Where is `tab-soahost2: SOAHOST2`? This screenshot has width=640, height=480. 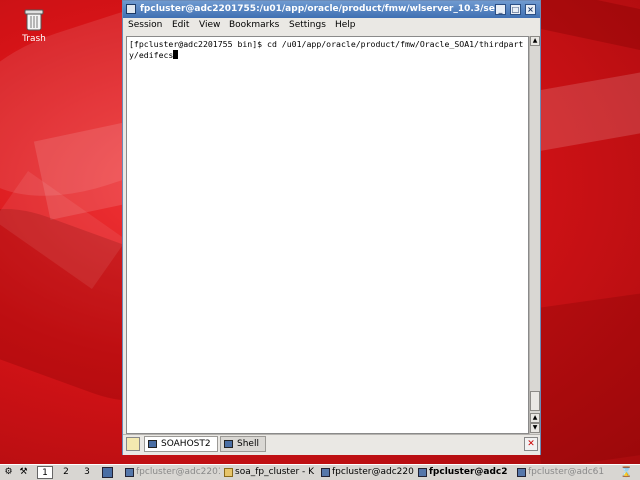
tab-soahost2: SOAHOST2 is located at coordinates (181, 444).